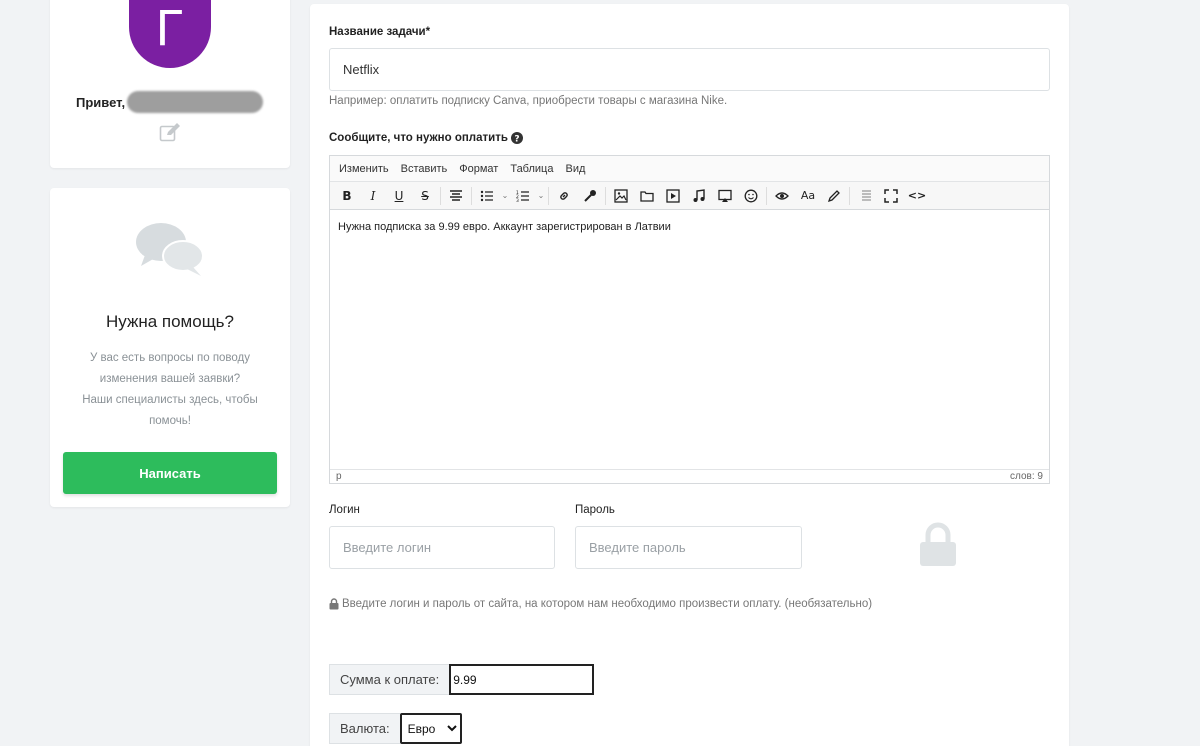 The width and height of the screenshot is (1200, 746). What do you see at coordinates (456, 196) in the screenshot?
I see `align-center-icon` at bounding box center [456, 196].